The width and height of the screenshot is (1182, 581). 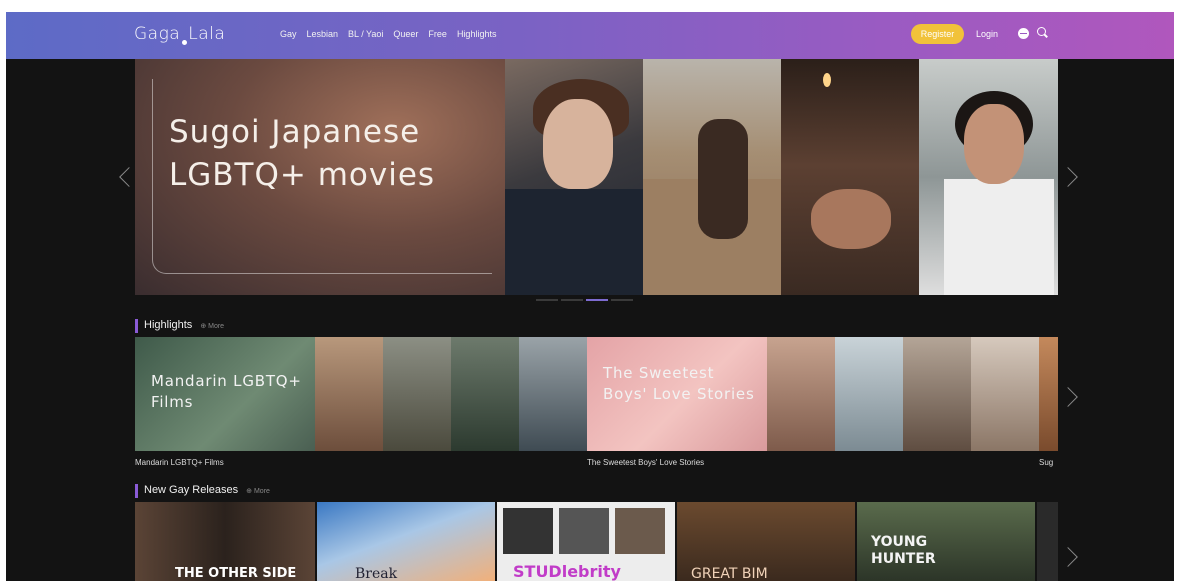 I want to click on highlight-card-title: The Sweetest Boys' Love Stories, so click(x=679, y=383).